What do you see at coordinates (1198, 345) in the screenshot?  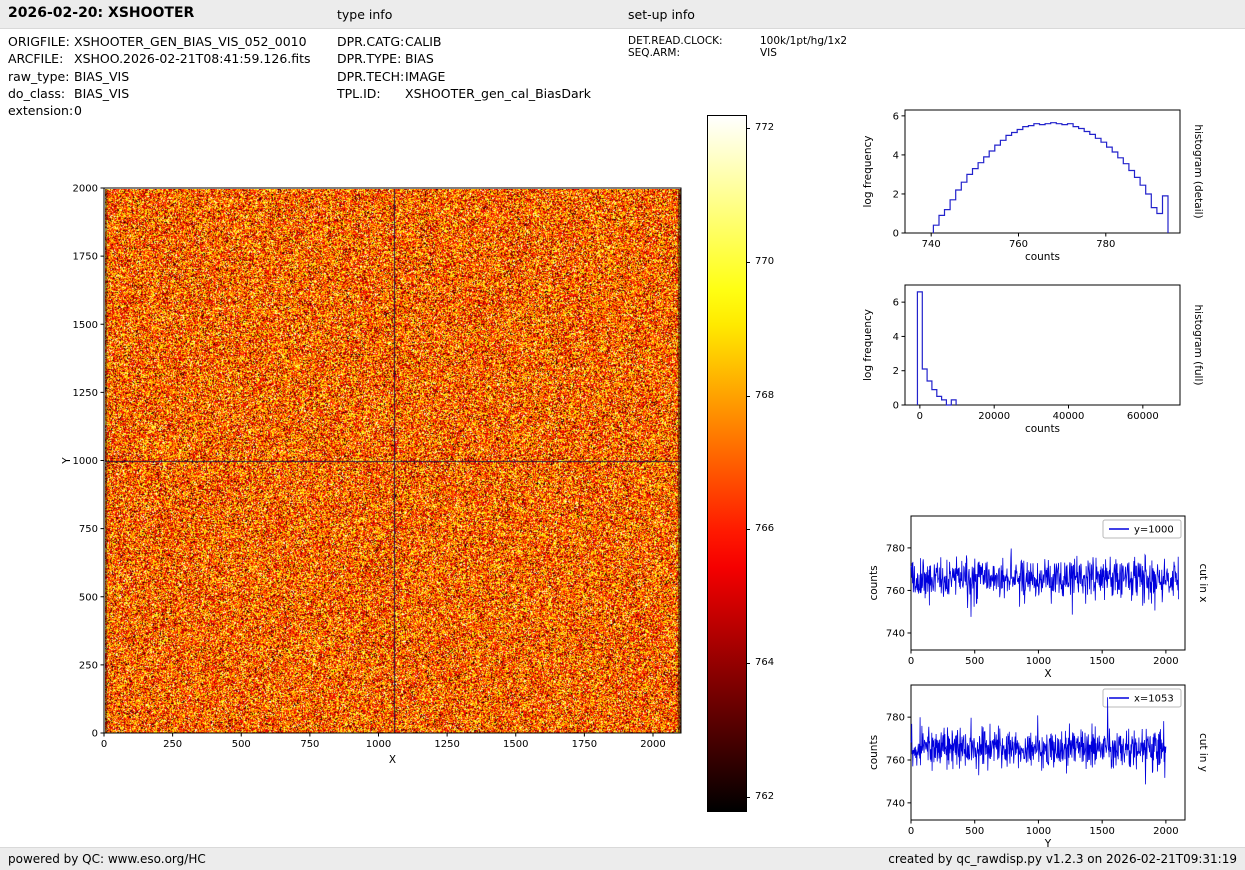 I see `svg-text: histogram (full)` at bounding box center [1198, 345].